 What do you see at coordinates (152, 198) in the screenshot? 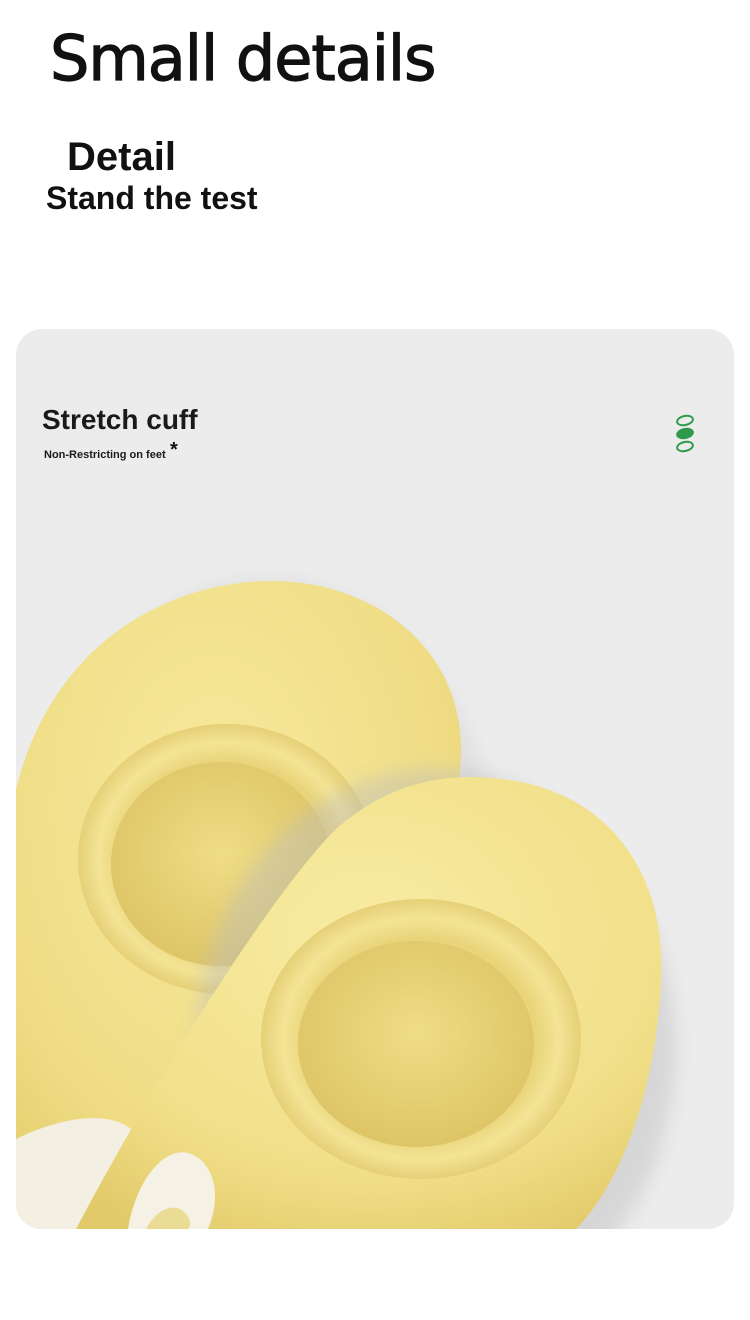
I see `section-tagline: Stand the test` at bounding box center [152, 198].